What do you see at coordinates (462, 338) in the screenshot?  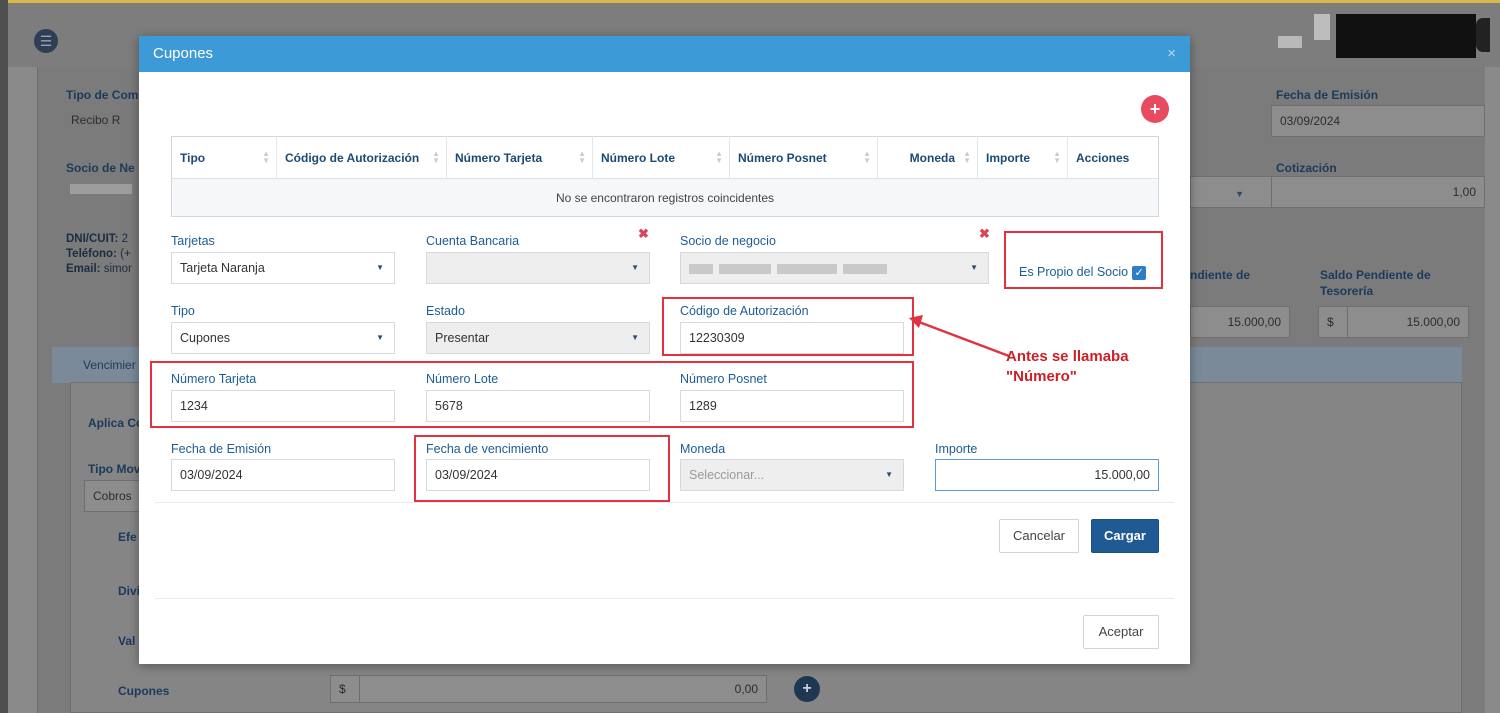 I see `estado-value: Presentar` at bounding box center [462, 338].